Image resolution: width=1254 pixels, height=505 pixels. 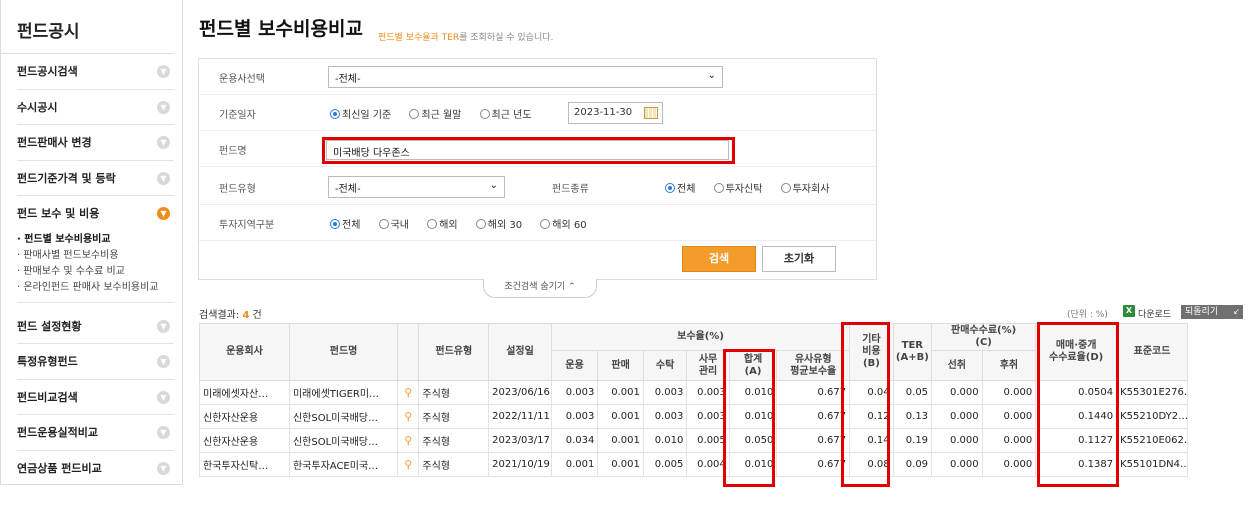 I want to click on radio-label: 해외 60, so click(x=569, y=225).